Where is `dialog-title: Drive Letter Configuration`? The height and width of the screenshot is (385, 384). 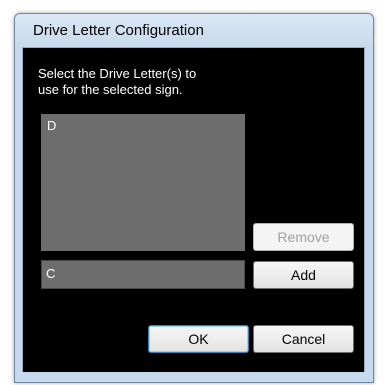 dialog-title: Drive Letter Configuration is located at coordinates (194, 30).